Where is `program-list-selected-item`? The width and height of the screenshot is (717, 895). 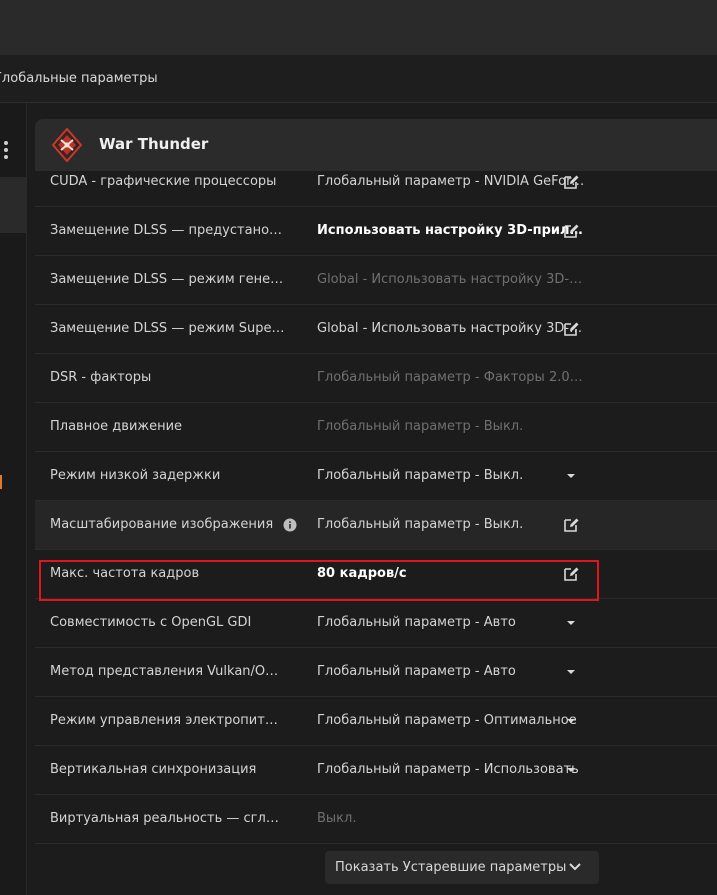 program-list-selected-item is located at coordinates (13, 205).